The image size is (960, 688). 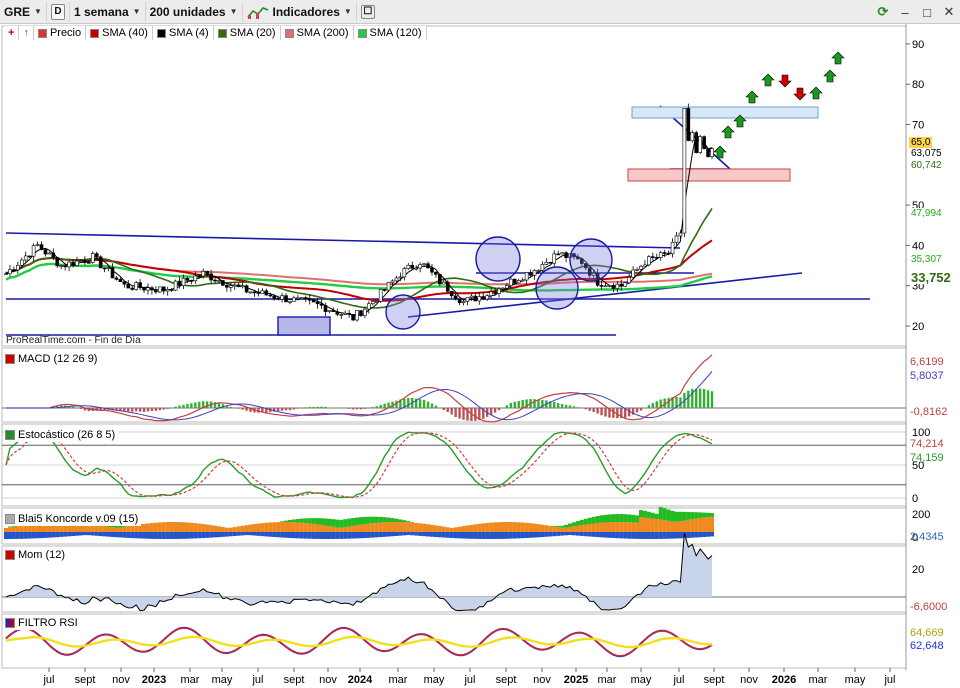 I want to click on legend-label: Precio, so click(x=65, y=33).